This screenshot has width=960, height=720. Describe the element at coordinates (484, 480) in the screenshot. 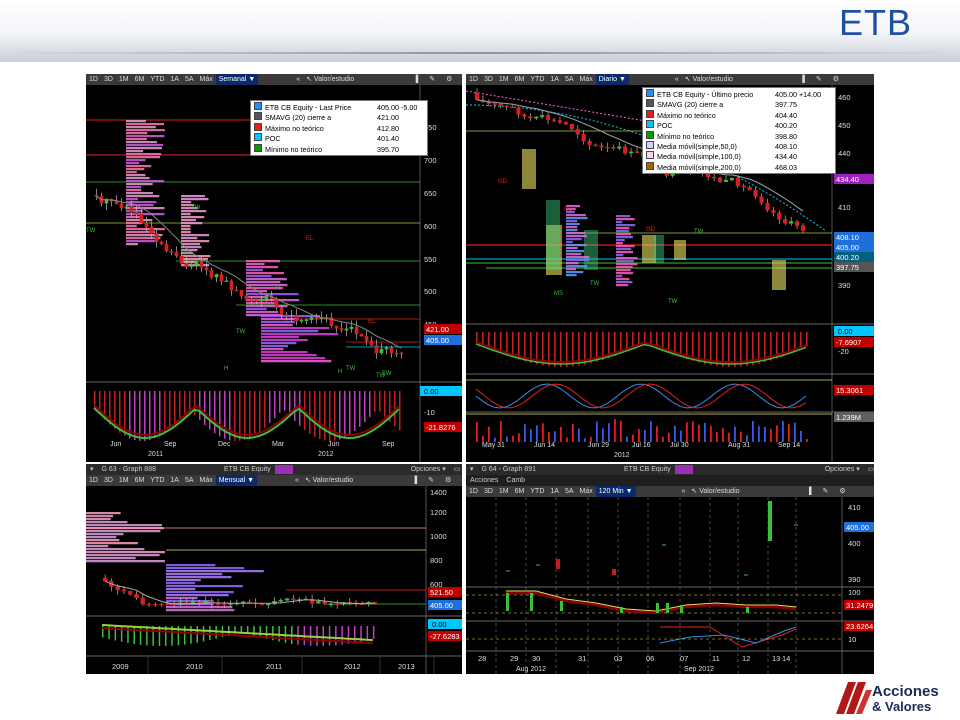

I see `tab-acciones: Acciones` at that location.